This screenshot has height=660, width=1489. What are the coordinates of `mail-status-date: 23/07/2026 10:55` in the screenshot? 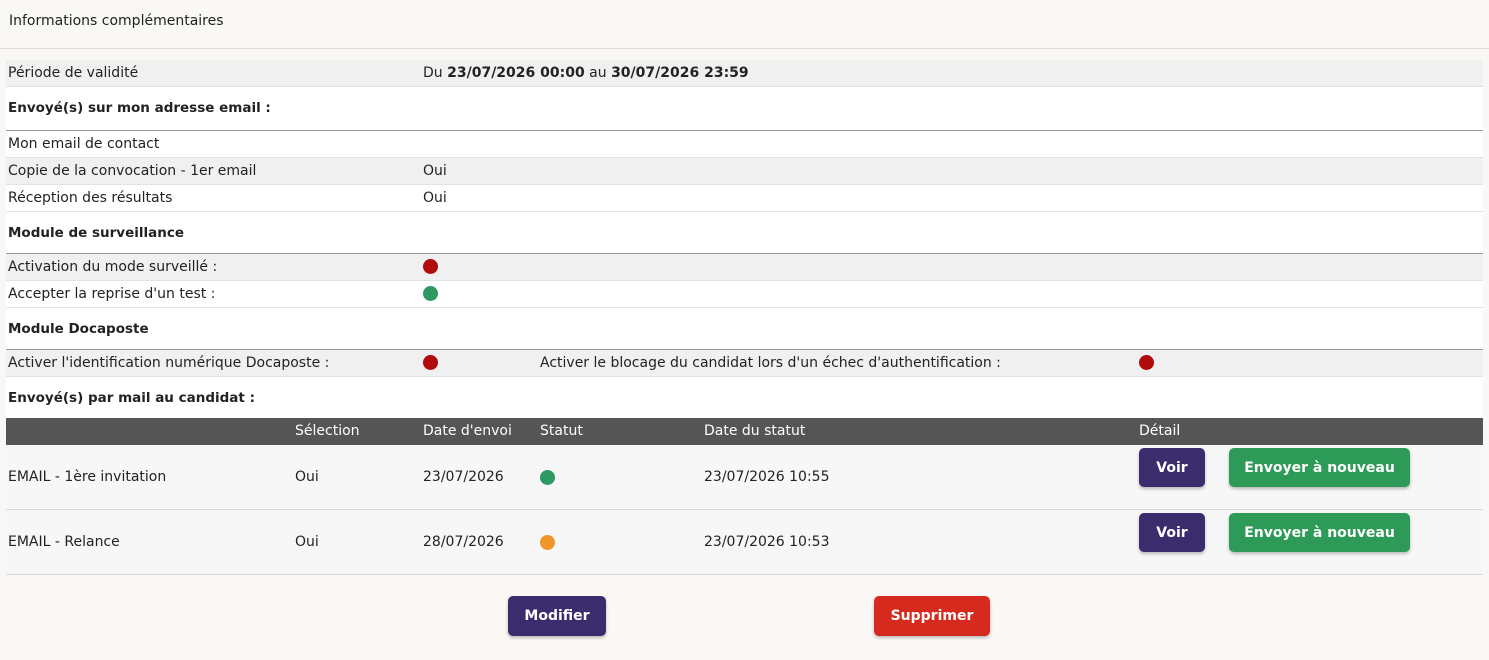 It's located at (767, 477).